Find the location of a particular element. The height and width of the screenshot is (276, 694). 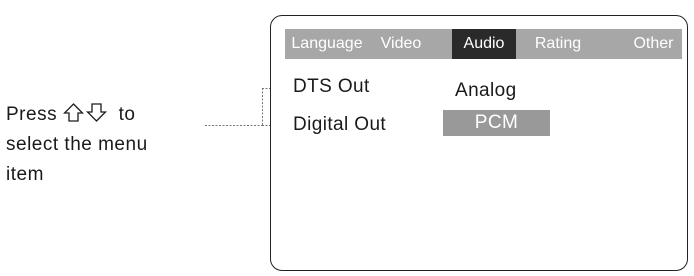

tab-language: Language is located at coordinates (327, 44).